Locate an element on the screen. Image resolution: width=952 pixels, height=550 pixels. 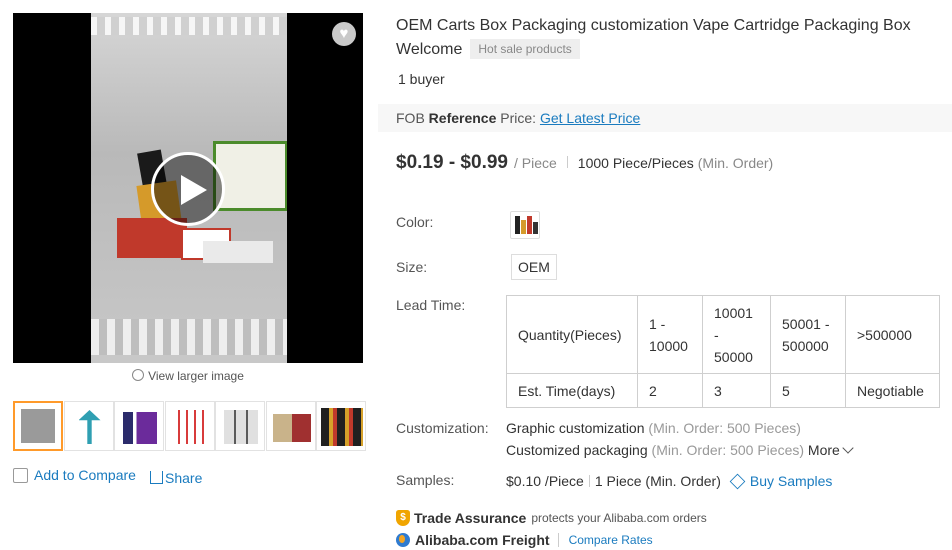
table-cell: 2 is located at coordinates (670, 390).